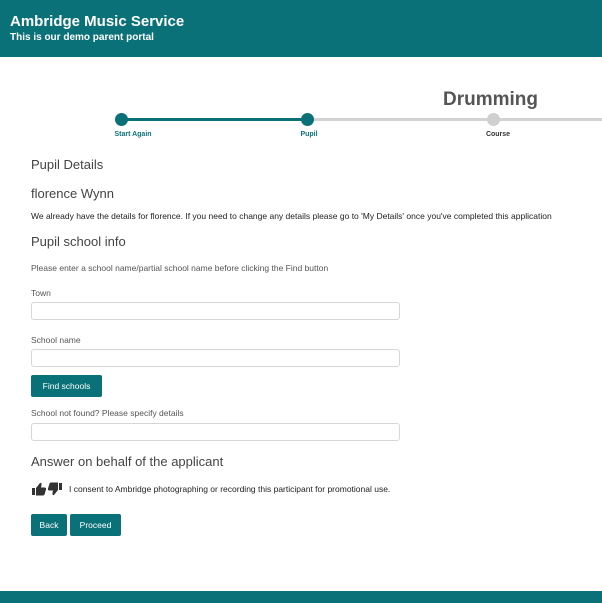  I want to click on course-title: Drumming, so click(490, 99).